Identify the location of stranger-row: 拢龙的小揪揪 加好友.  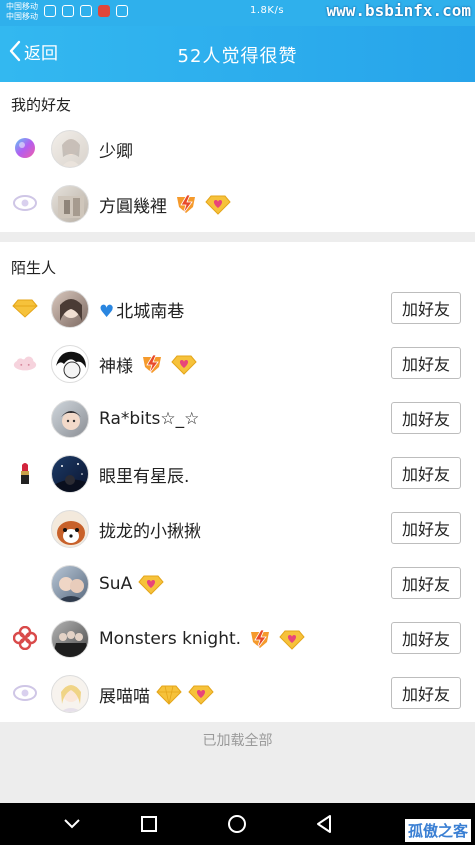
(237, 529).